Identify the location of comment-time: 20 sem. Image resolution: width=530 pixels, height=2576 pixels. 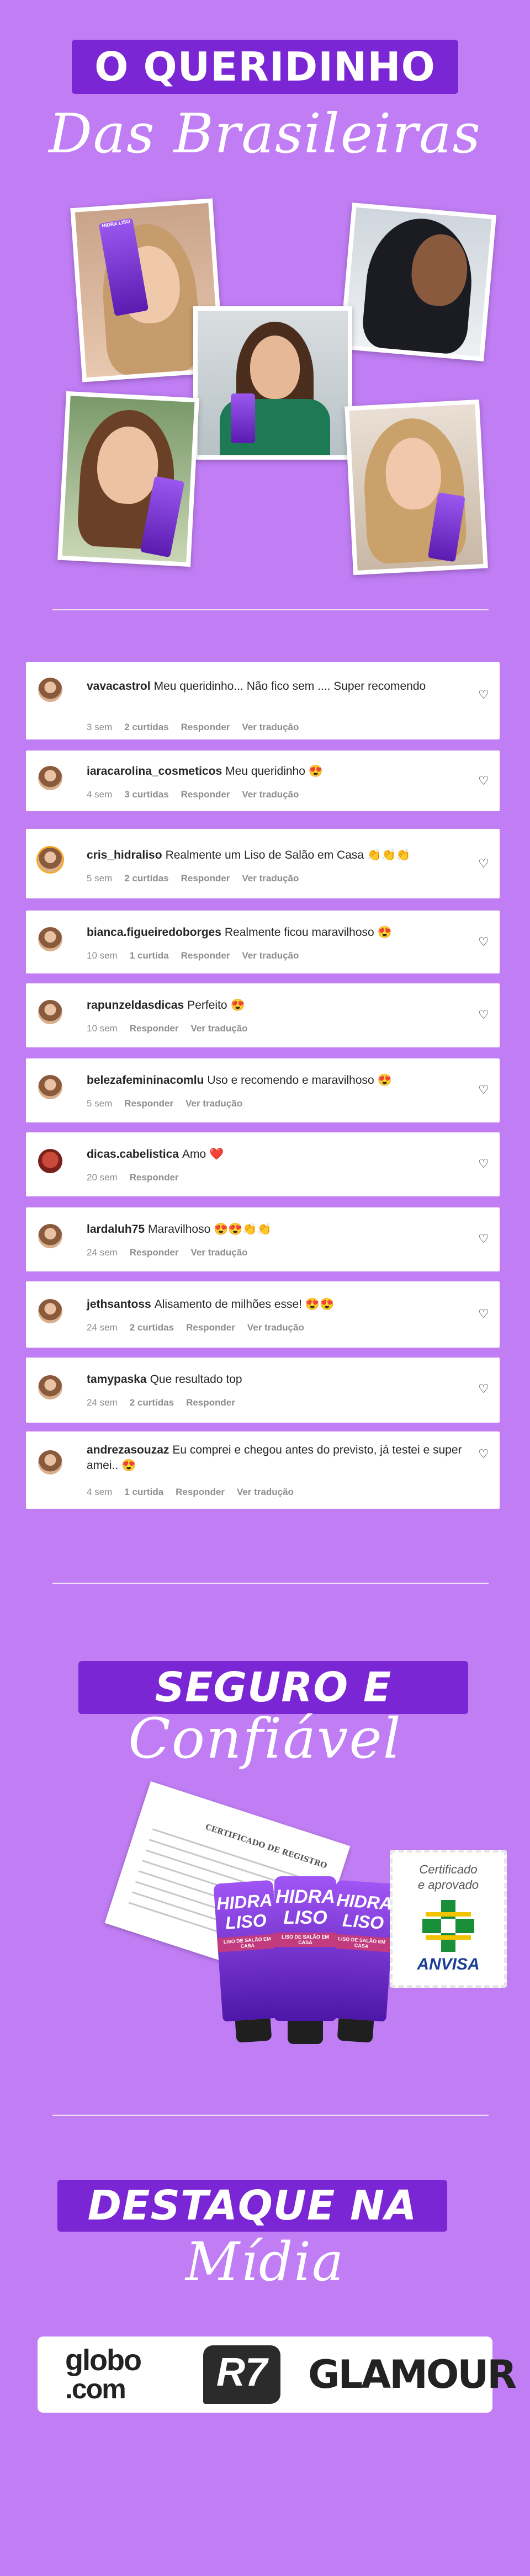
(102, 1177).